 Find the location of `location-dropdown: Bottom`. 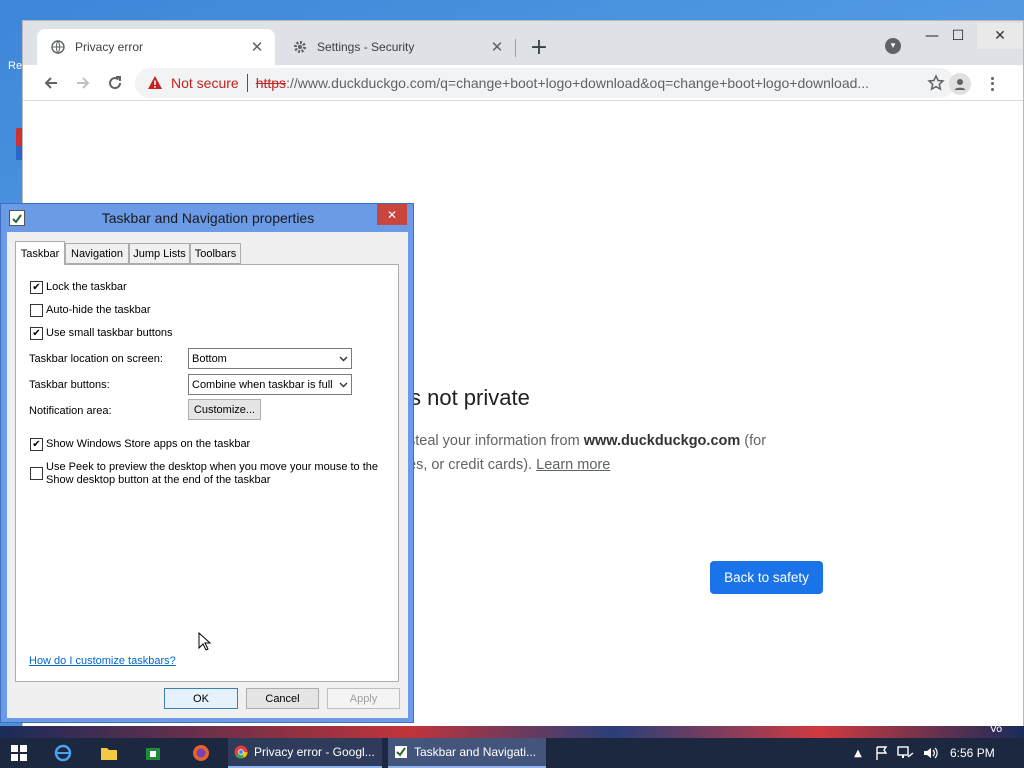

location-dropdown: Bottom is located at coordinates (270, 358).